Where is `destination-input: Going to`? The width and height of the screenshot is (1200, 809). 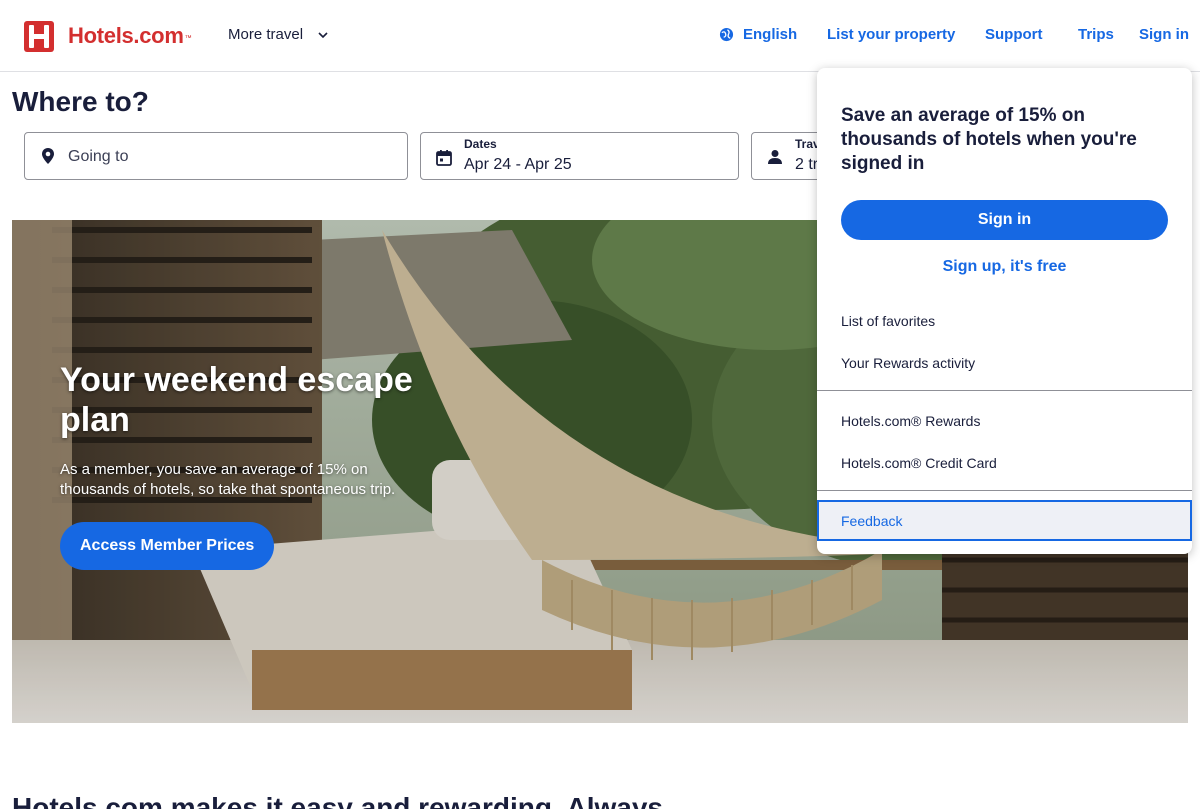
destination-input: Going to is located at coordinates (216, 156).